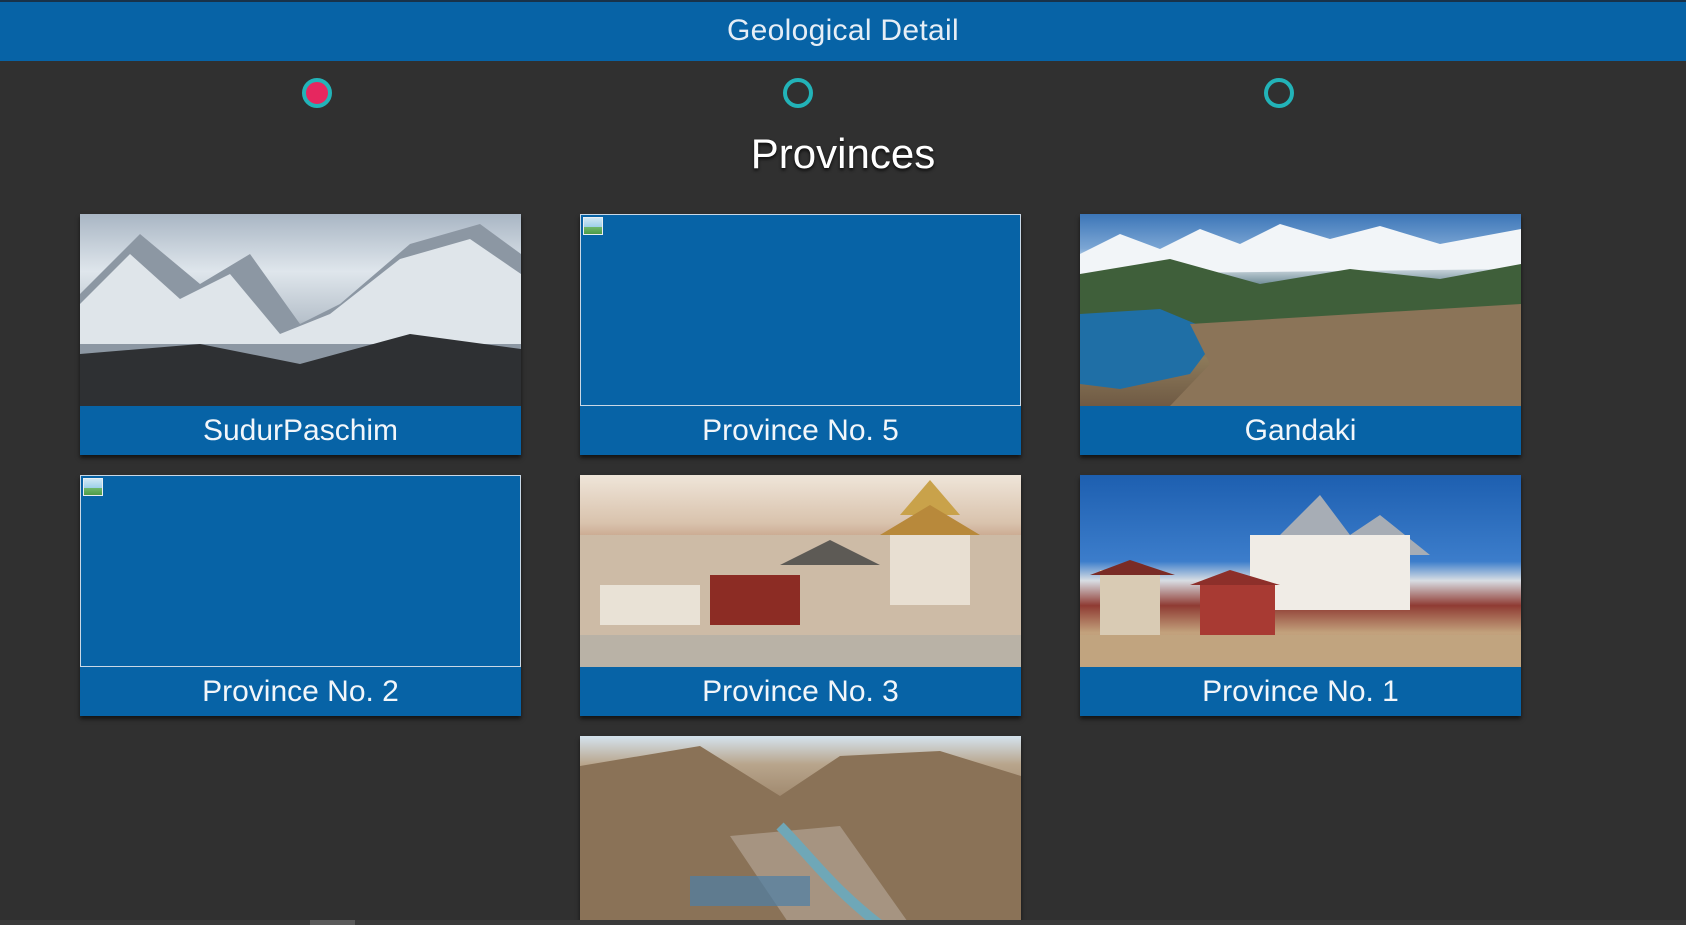 This screenshot has height=925, width=1686. I want to click on lake-city-image, so click(1300, 315).